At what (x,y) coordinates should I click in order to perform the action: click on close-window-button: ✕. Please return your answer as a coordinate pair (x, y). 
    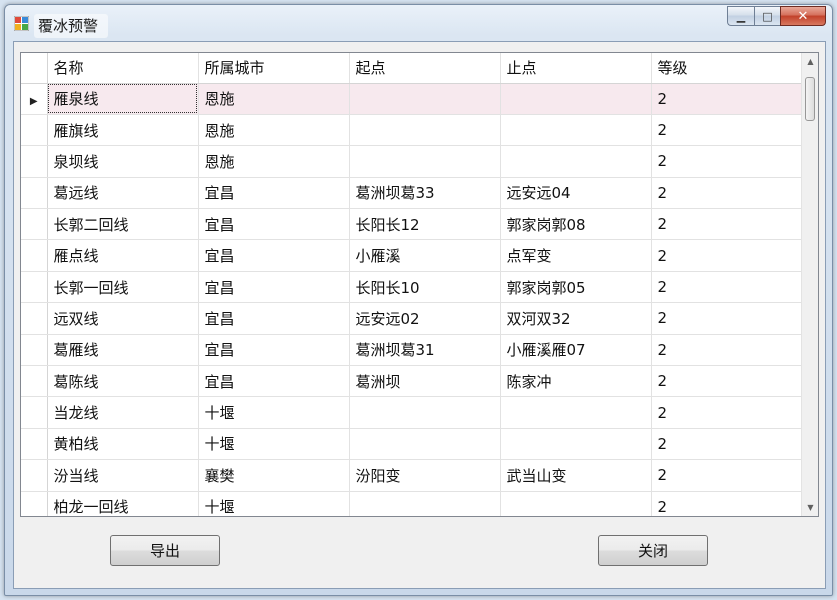
    Looking at the image, I should click on (803, 16).